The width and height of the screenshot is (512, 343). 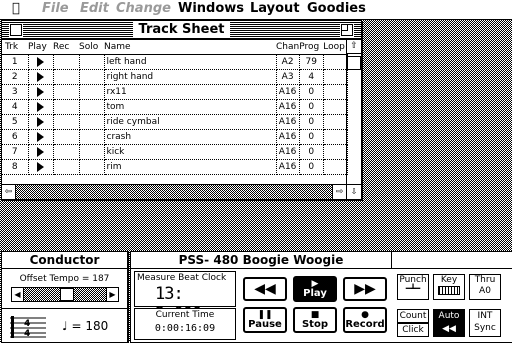 What do you see at coordinates (354, 47) in the screenshot?
I see `scroll-up-arrow-icon: ⇧` at bounding box center [354, 47].